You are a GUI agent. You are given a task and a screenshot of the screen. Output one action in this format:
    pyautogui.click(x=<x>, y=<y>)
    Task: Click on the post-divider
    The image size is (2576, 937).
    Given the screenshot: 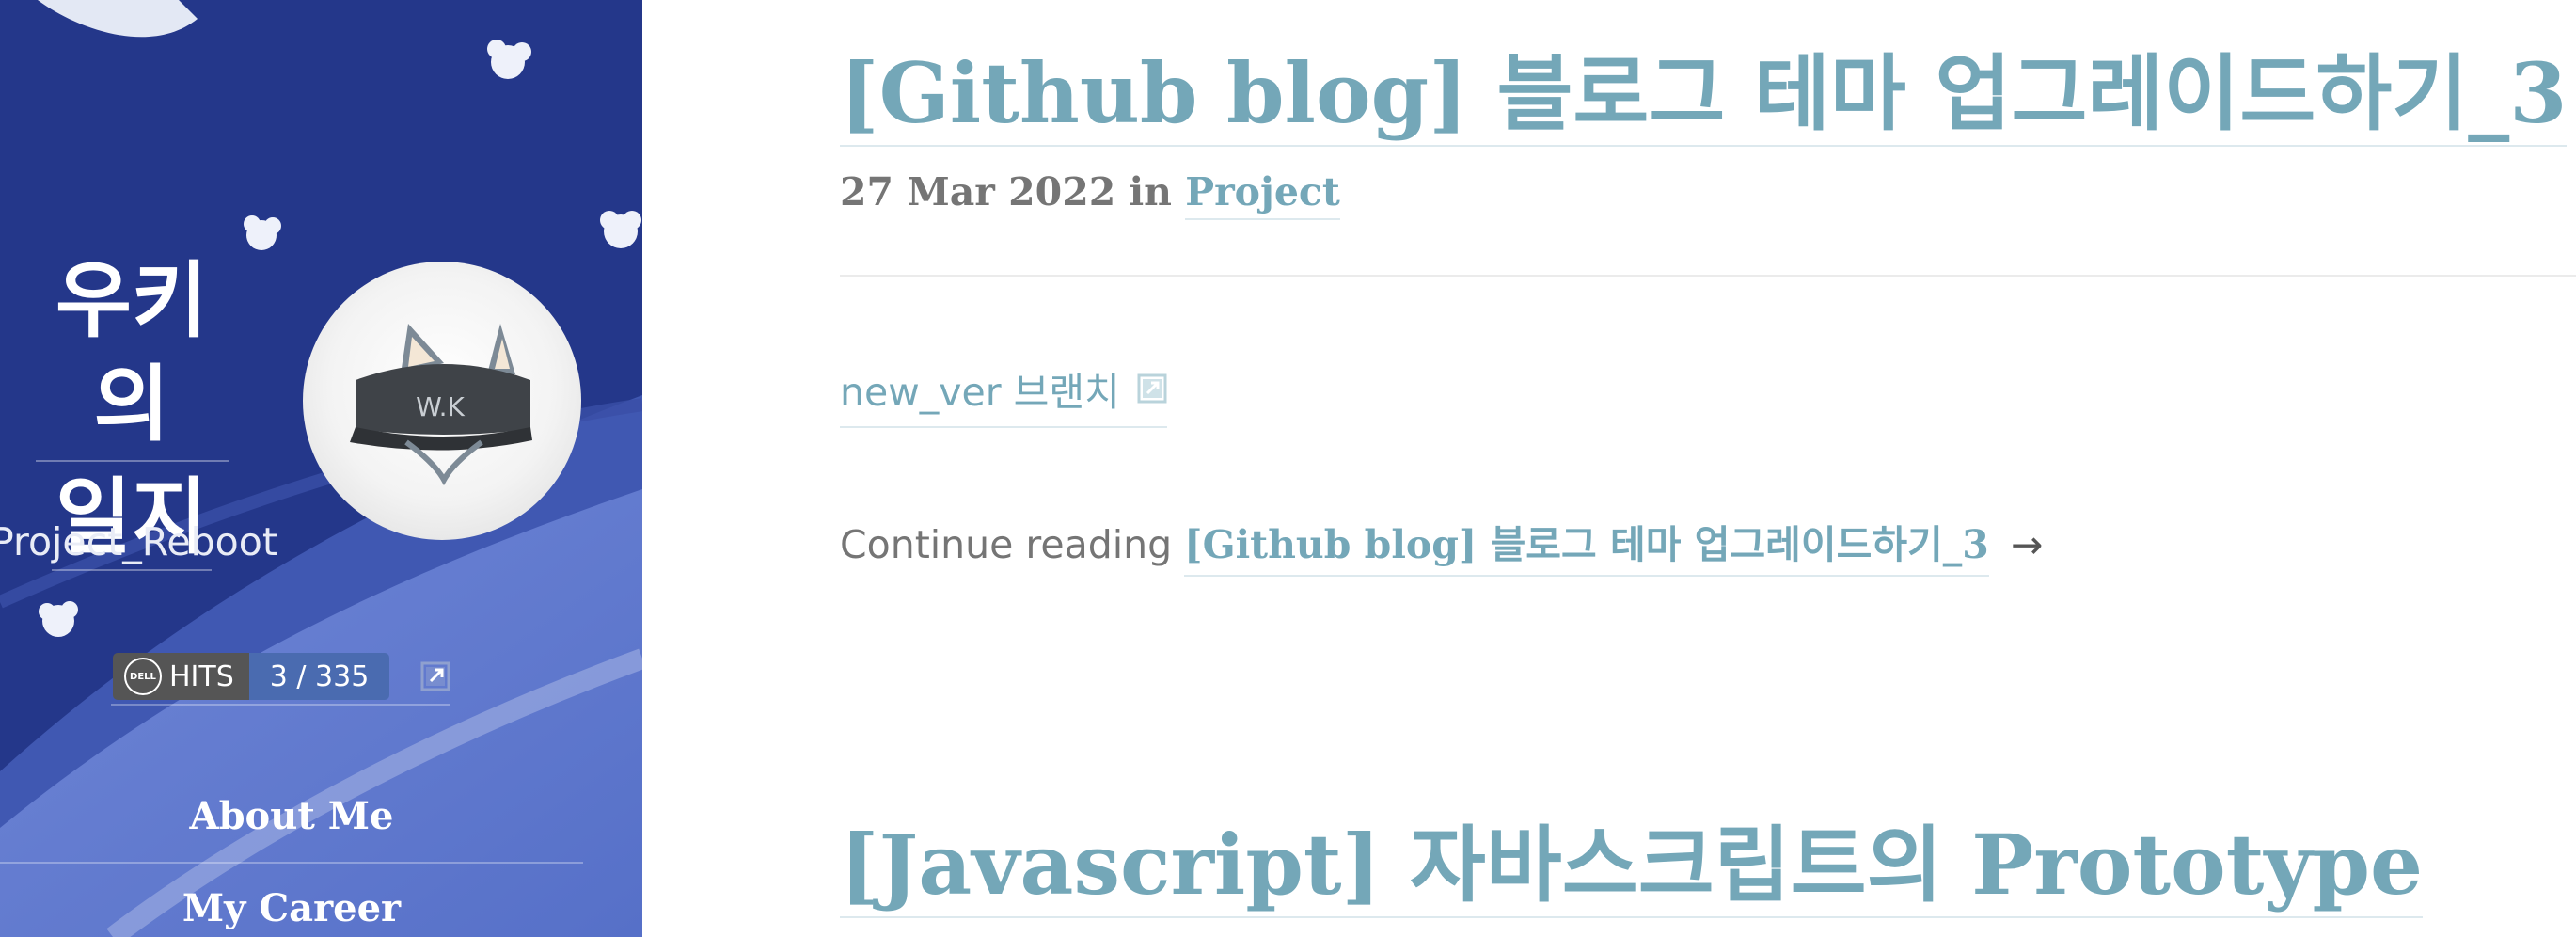 What is the action you would take?
    pyautogui.click(x=1708, y=276)
    